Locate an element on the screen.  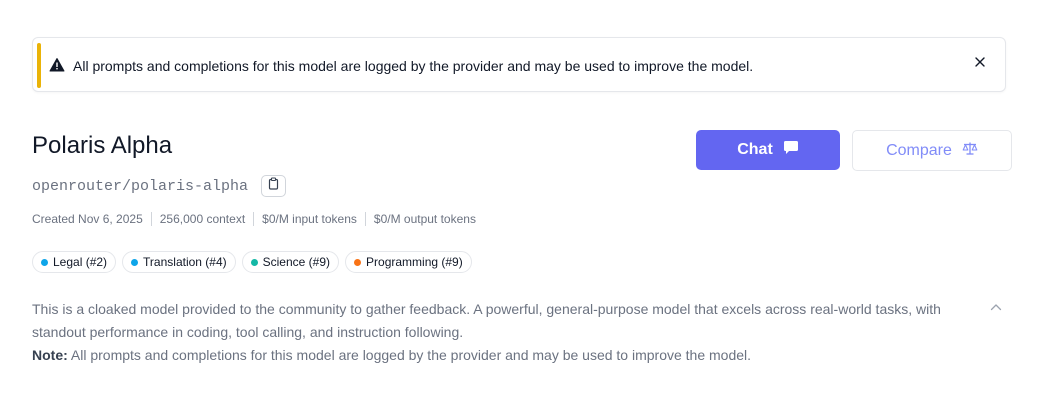
clipboard-icon is located at coordinates (273, 186).